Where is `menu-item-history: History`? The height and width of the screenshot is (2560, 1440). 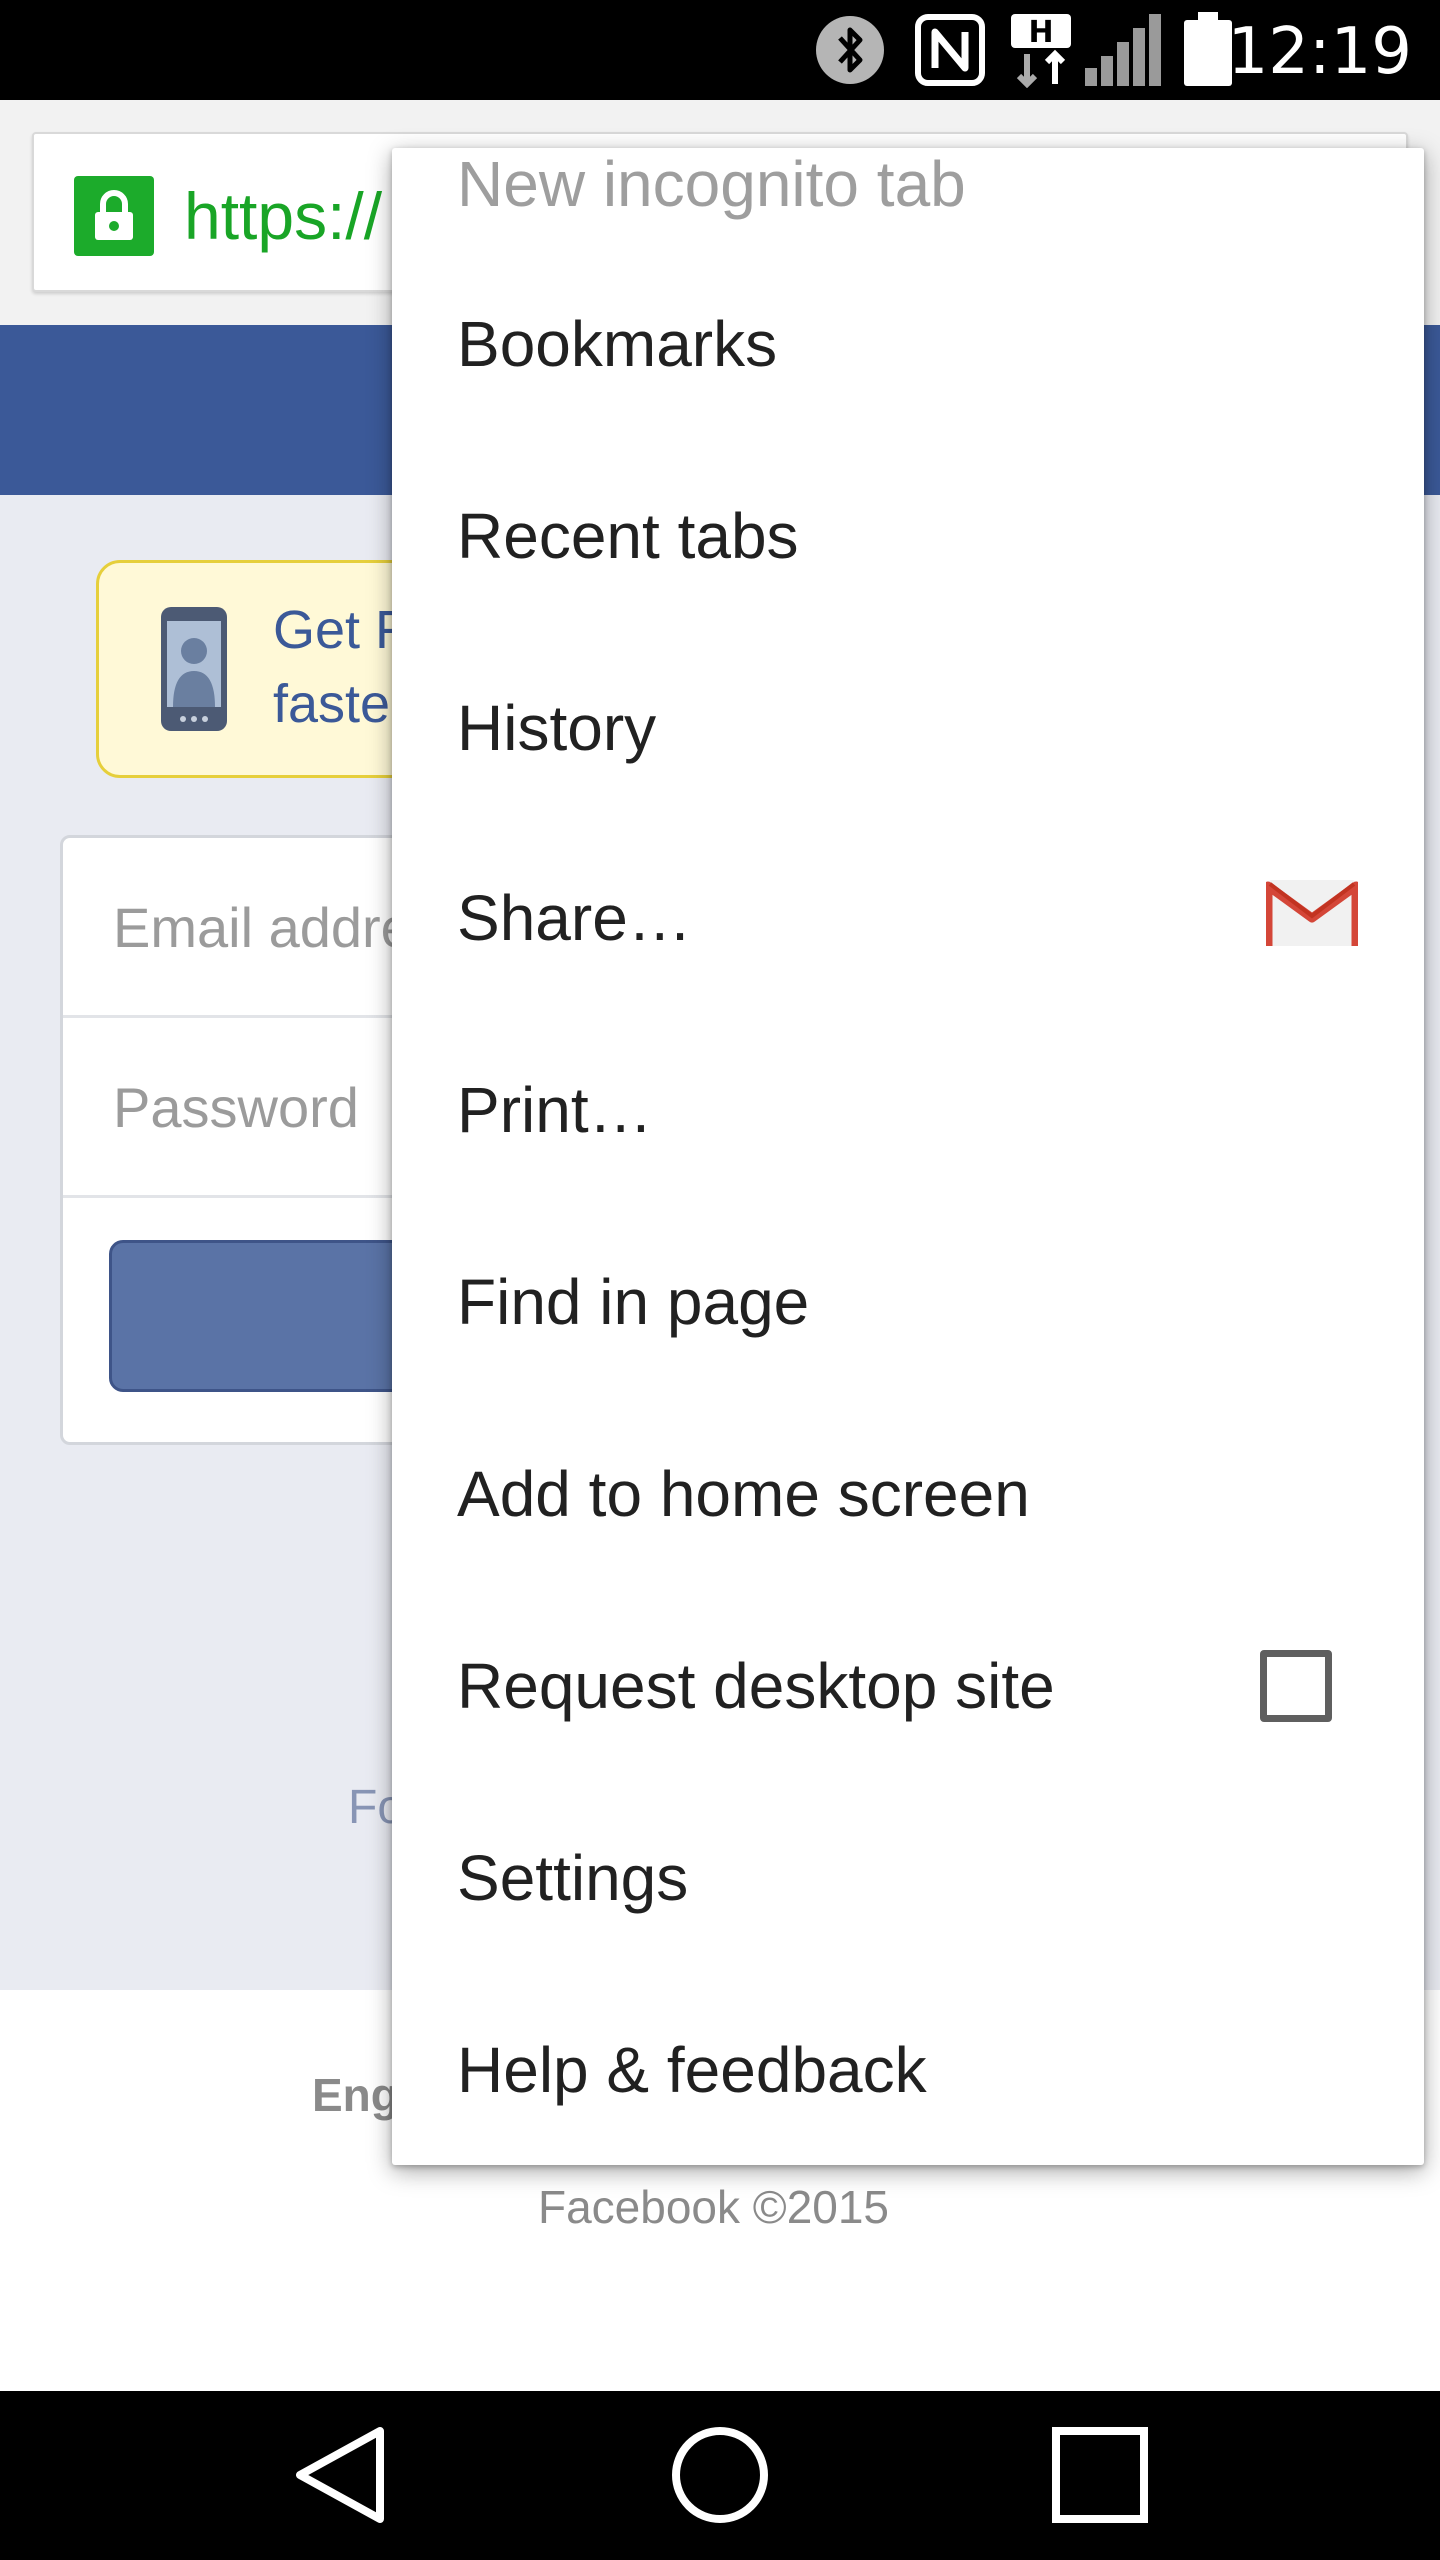 menu-item-history: History is located at coordinates (908, 728).